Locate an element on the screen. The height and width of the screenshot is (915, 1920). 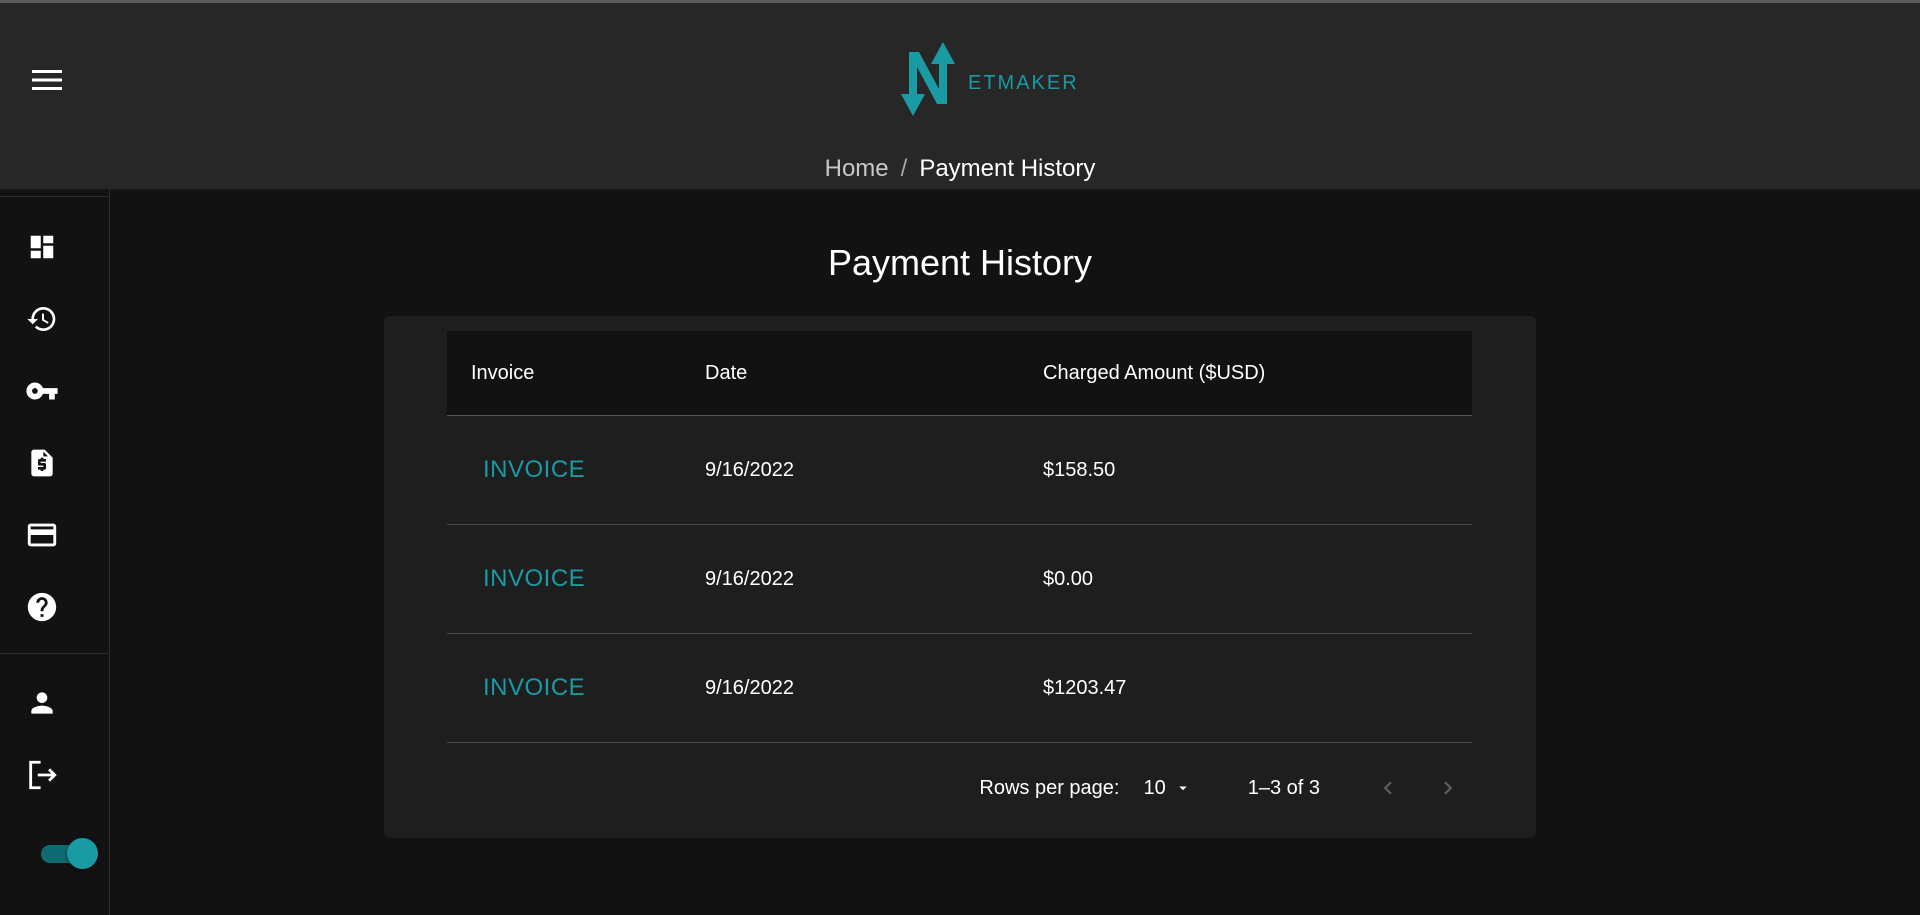
page-title: Payment History is located at coordinates (960, 263).